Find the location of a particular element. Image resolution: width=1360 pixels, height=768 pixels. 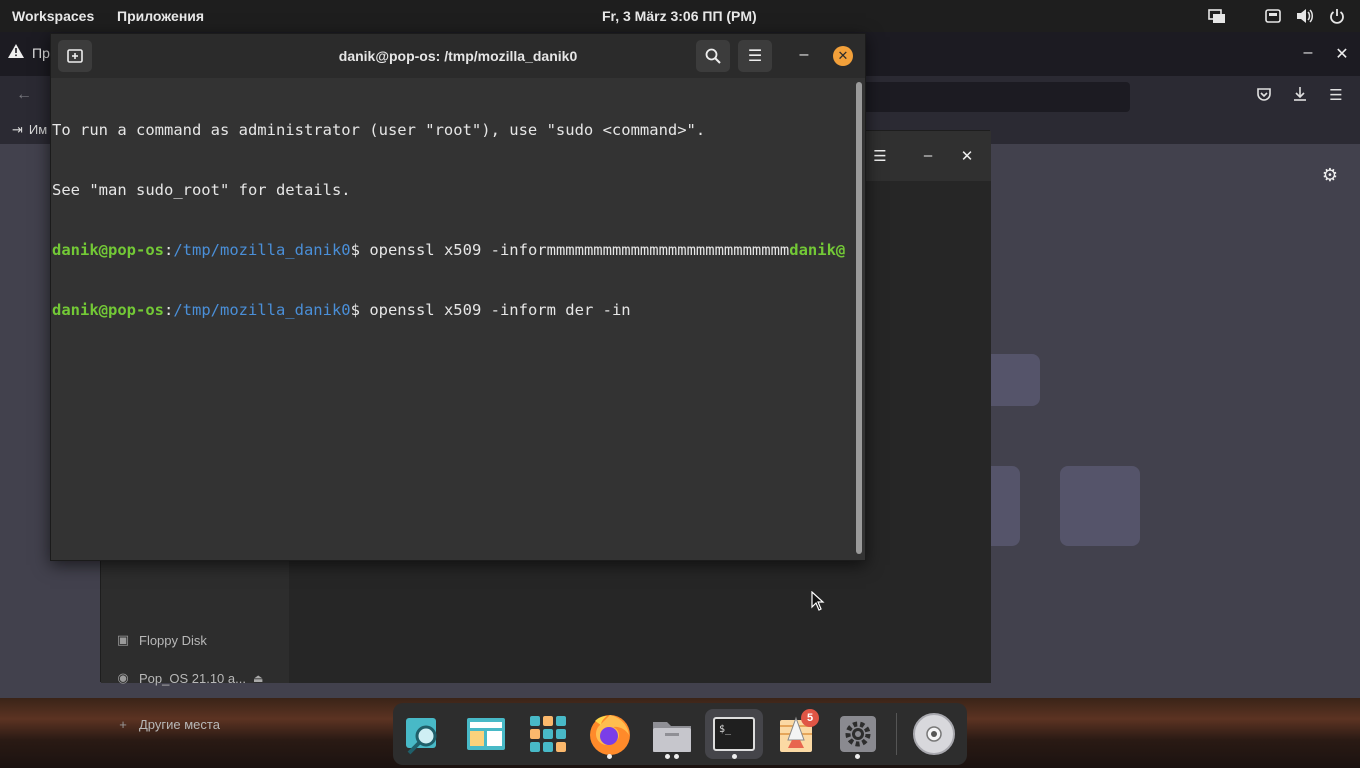

settings-icon is located at coordinates (858, 734).